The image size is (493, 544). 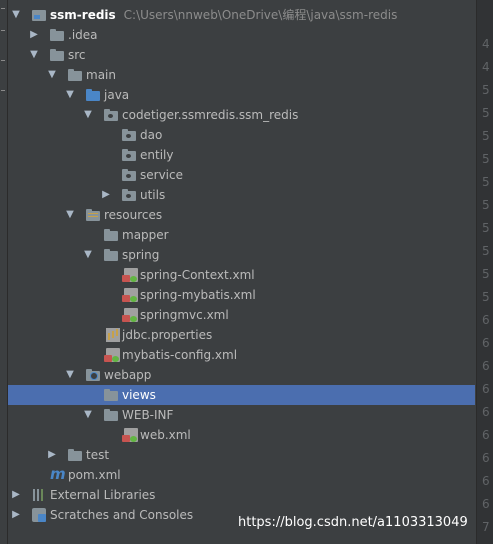 What do you see at coordinates (148, 415) in the screenshot?
I see `tree-label: WEB-INF` at bounding box center [148, 415].